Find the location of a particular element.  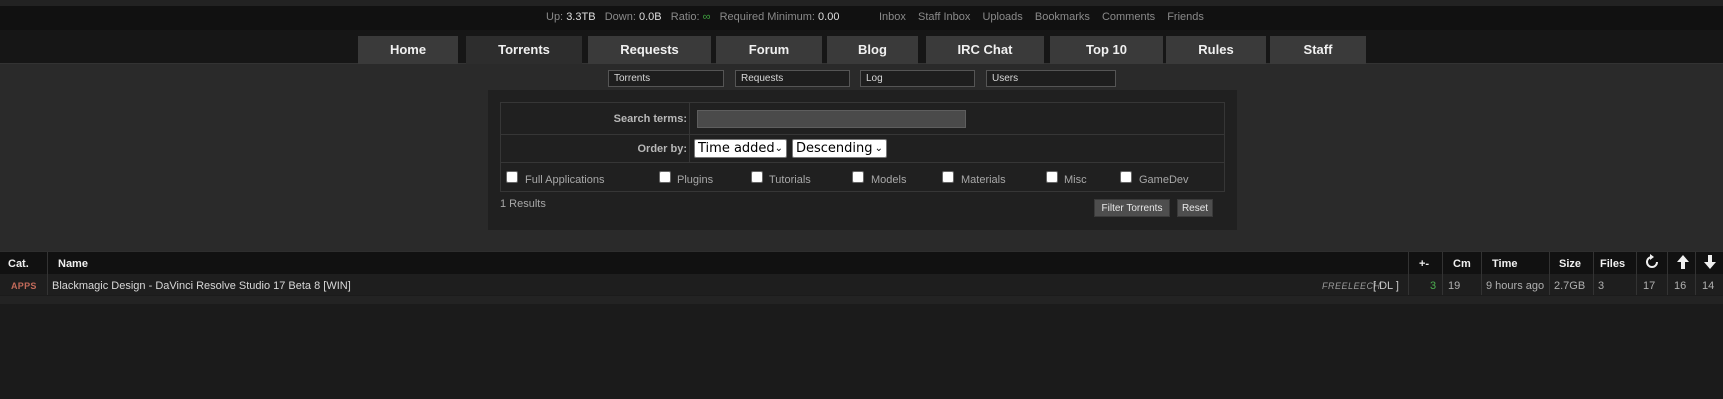

header-size: Size is located at coordinates (1570, 264).